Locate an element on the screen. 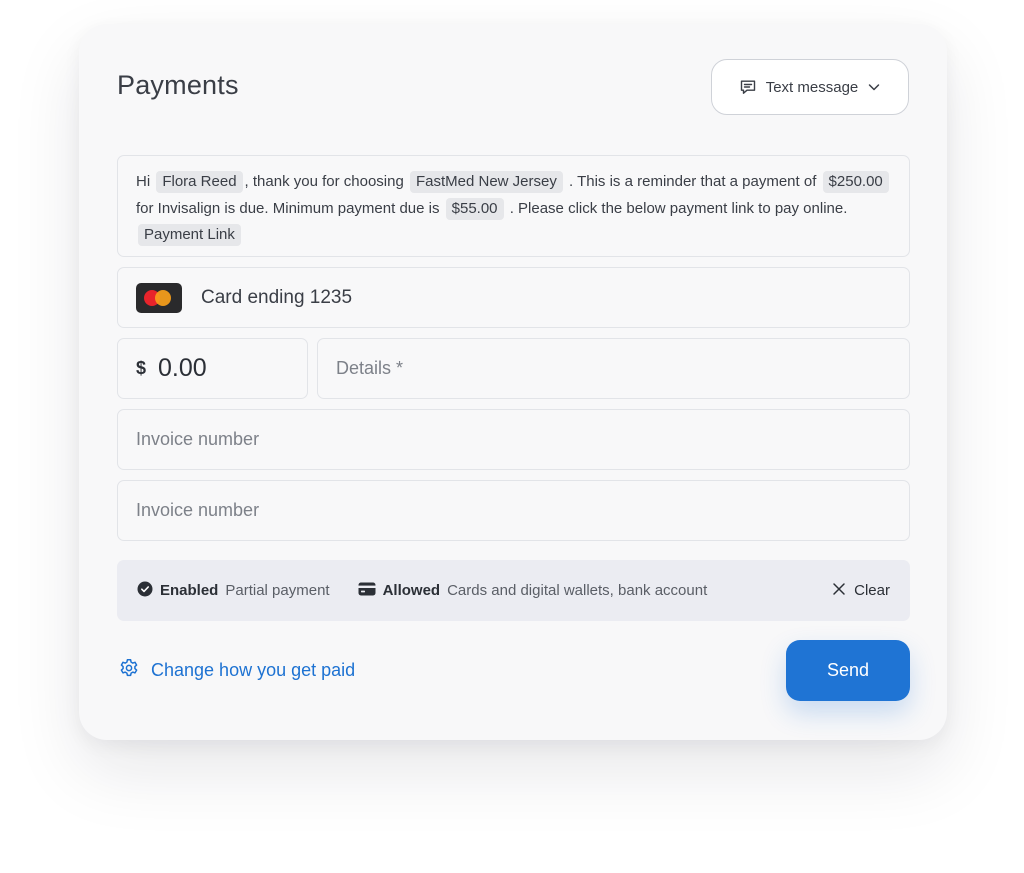  message-text: Hi is located at coordinates (143, 181).